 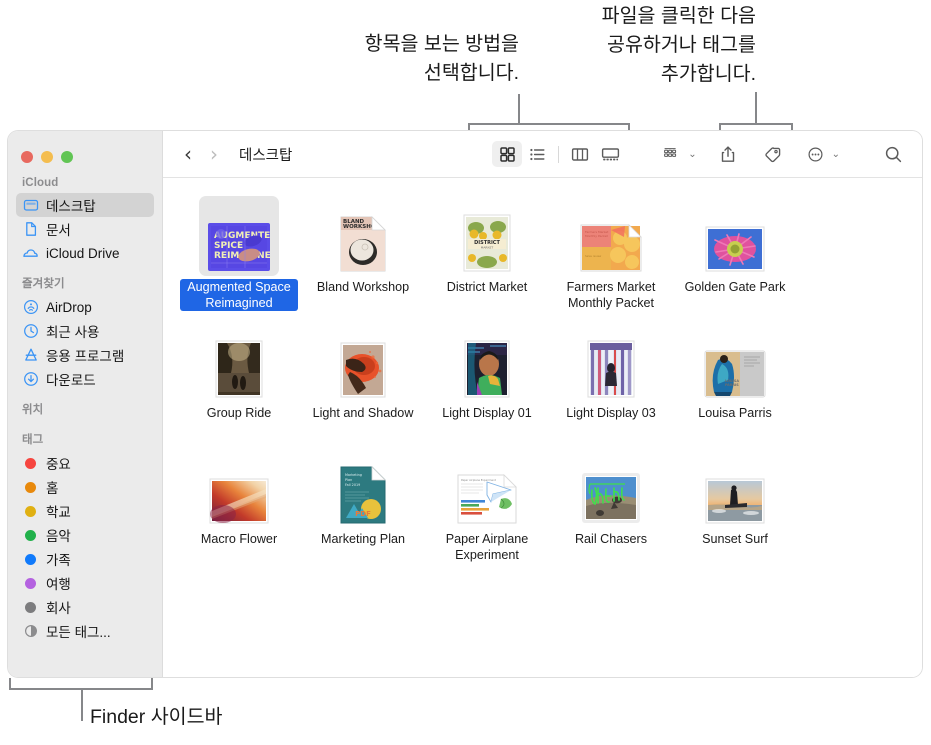 What do you see at coordinates (239, 539) in the screenshot?
I see `file-label: Macro Flower` at bounding box center [239, 539].